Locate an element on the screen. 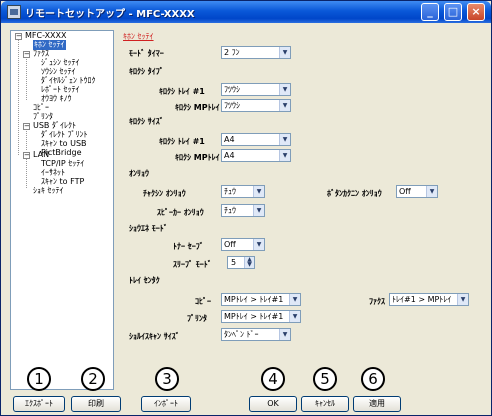 The height and width of the screenshot is (416, 492). close-button: × is located at coordinates (476, 12).